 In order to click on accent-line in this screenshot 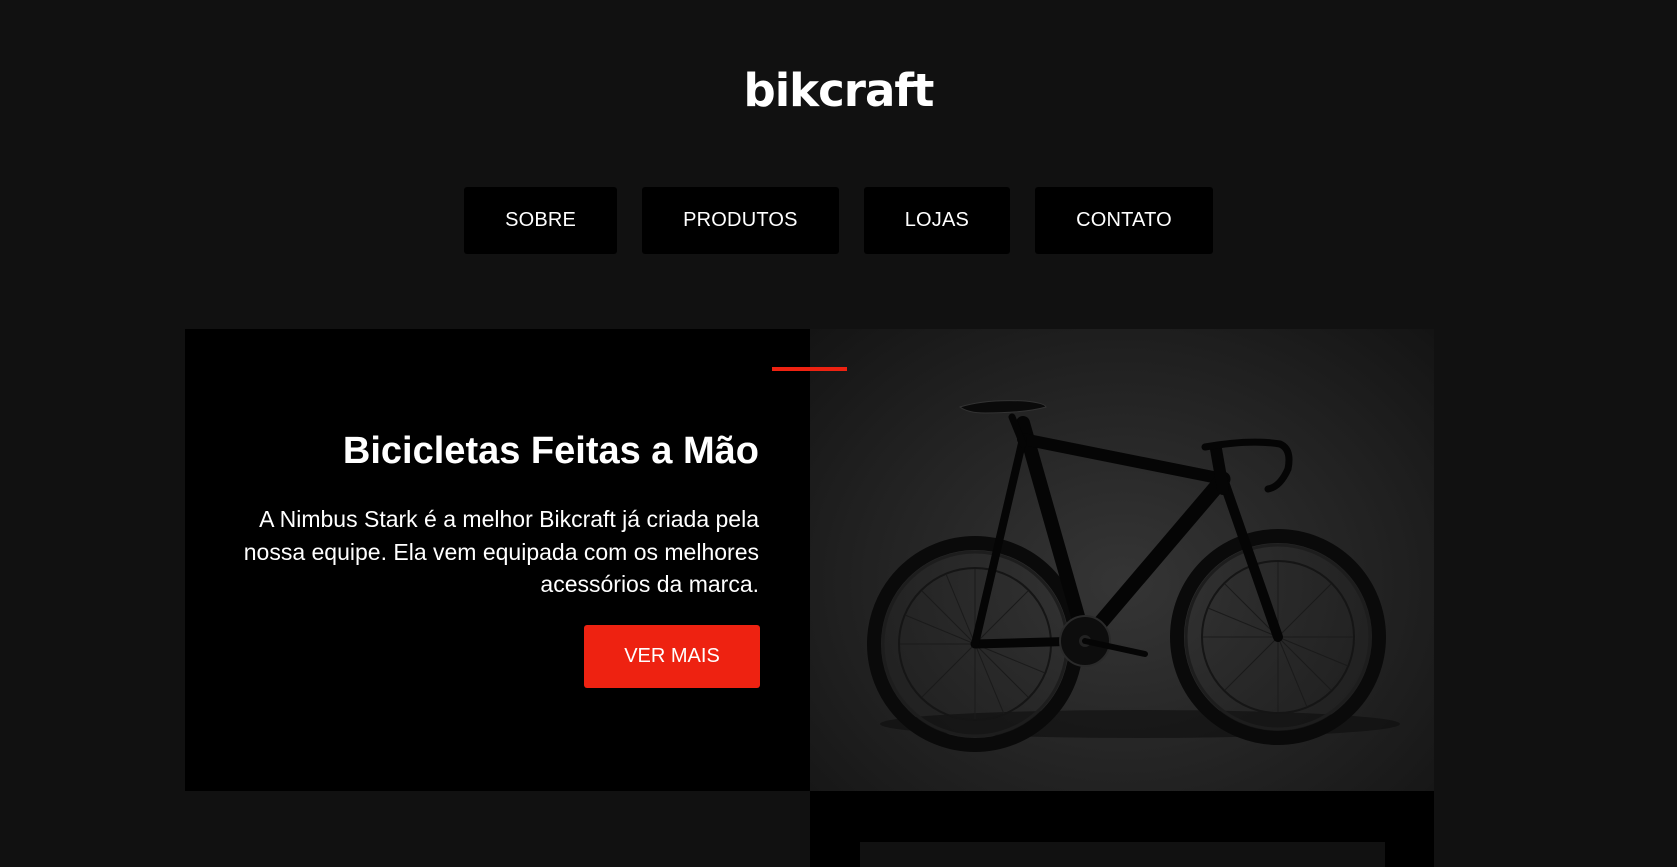, I will do `click(809, 369)`.